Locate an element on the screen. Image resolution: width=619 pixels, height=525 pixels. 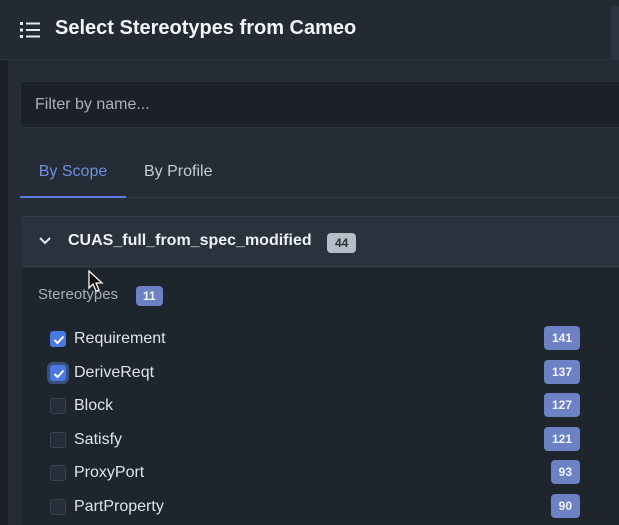
stereotype-label: Requirement is located at coordinates (120, 338).